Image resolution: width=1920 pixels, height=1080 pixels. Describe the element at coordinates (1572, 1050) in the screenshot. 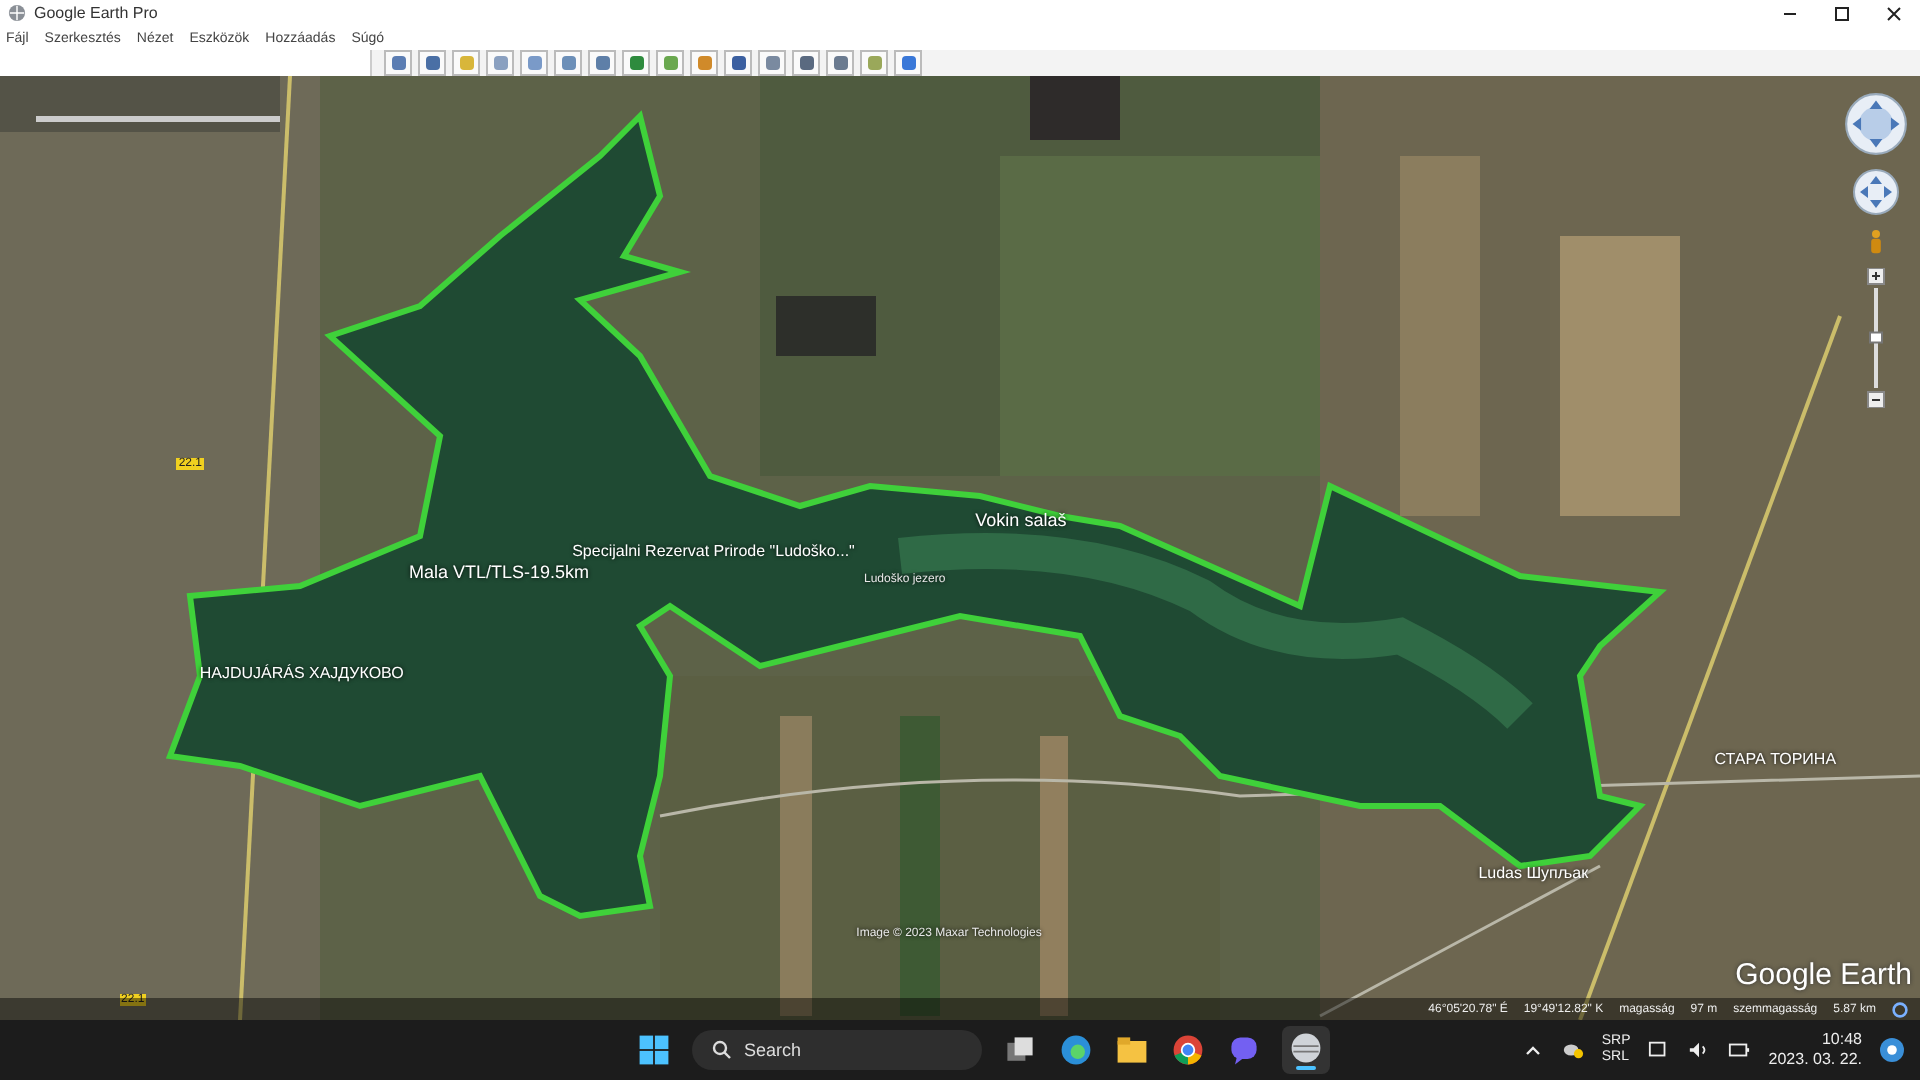

I see `cloud-warning-icon` at that location.